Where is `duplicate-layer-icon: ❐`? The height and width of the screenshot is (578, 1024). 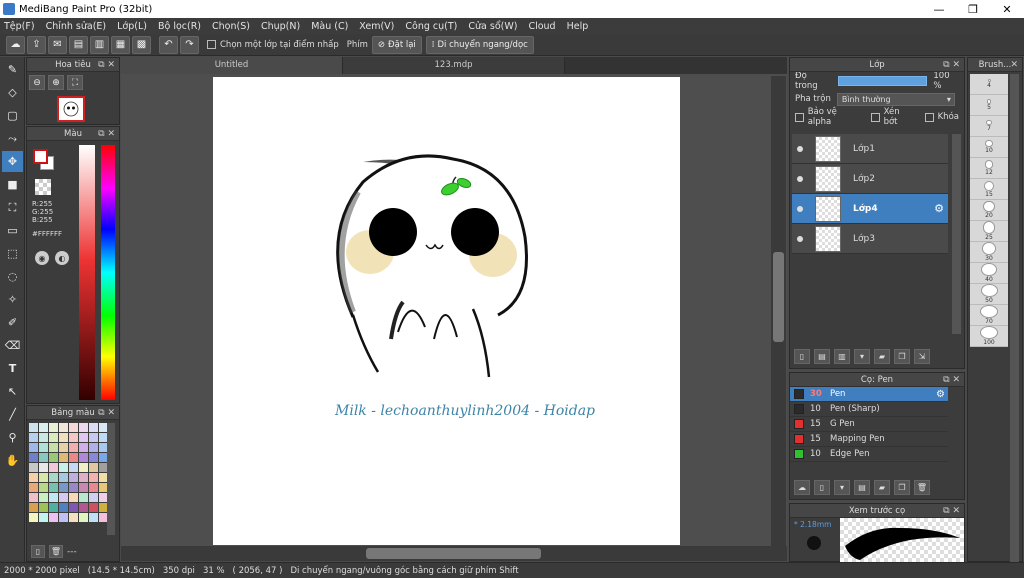
duplicate-layer-icon: ❐ is located at coordinates (902, 356).